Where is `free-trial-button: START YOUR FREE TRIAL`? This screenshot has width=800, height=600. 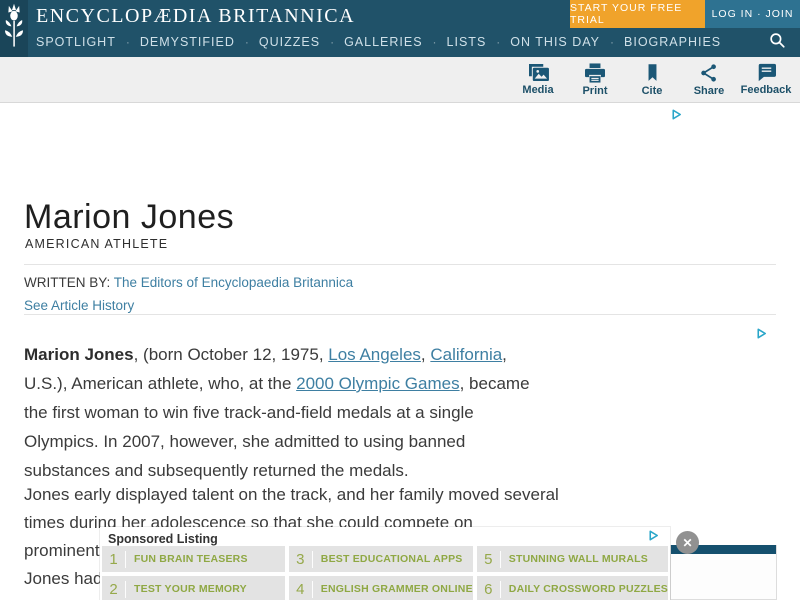 free-trial-button: START YOUR FREE TRIAL is located at coordinates (637, 14).